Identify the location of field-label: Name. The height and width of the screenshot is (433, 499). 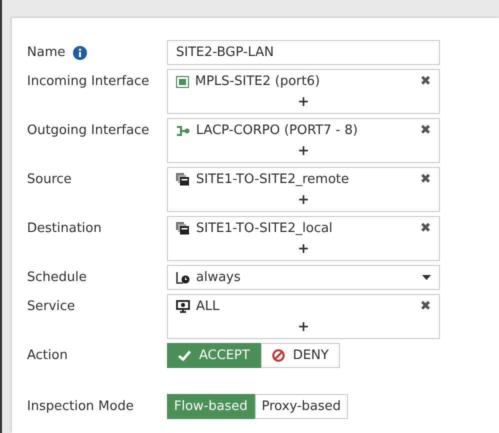
(46, 53).